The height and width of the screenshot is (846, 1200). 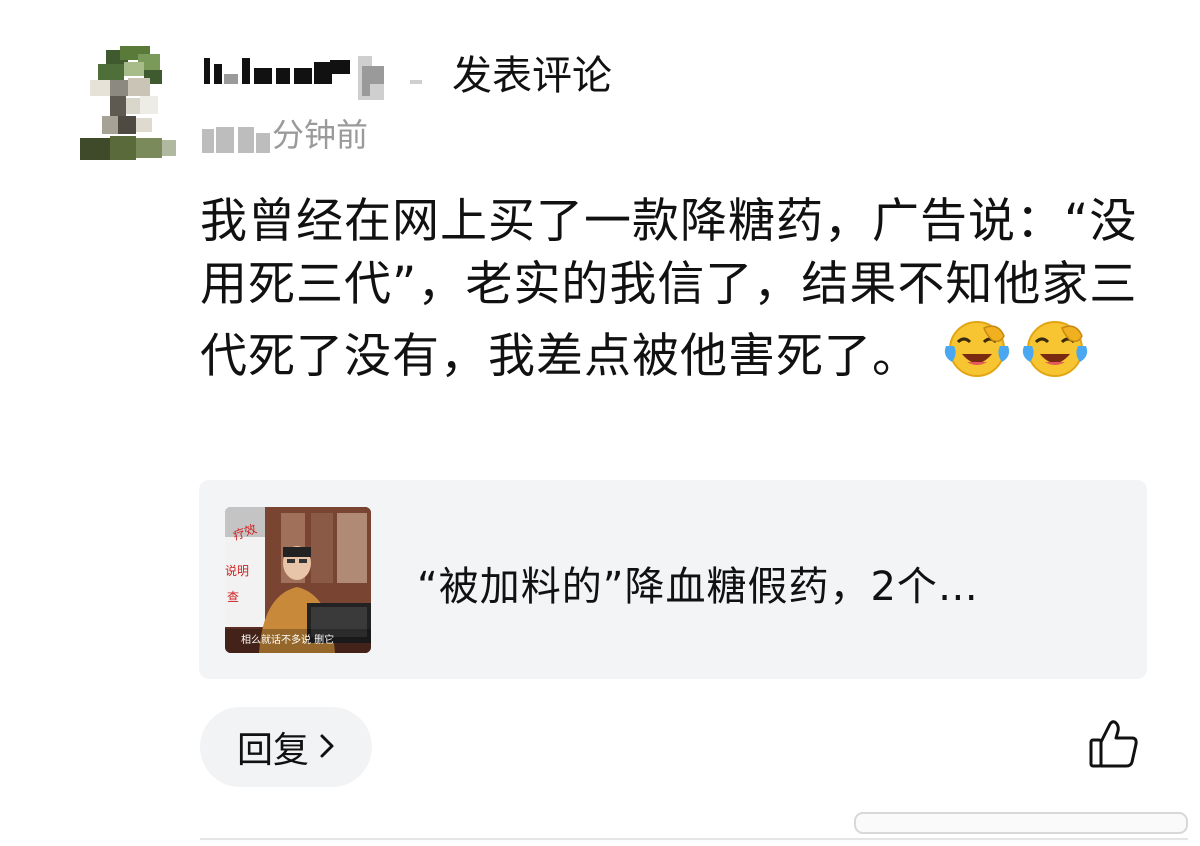 What do you see at coordinates (287, 639) in the screenshot?
I see `thumb-caption: 相么就话不多说 删它` at bounding box center [287, 639].